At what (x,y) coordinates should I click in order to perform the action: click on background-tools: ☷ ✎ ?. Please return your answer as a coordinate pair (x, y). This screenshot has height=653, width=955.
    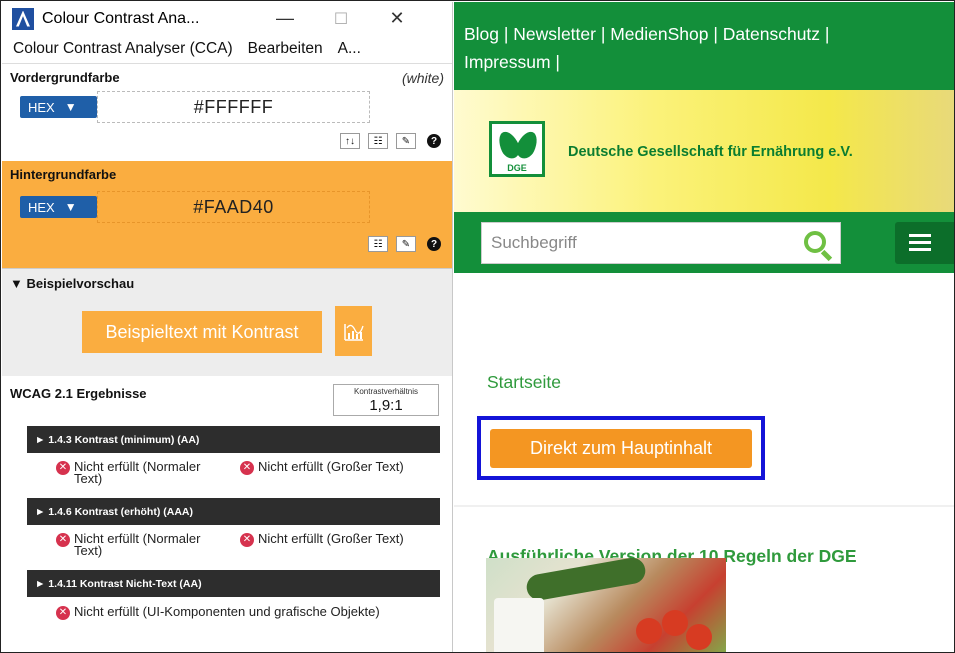
    Looking at the image, I should click on (406, 244).